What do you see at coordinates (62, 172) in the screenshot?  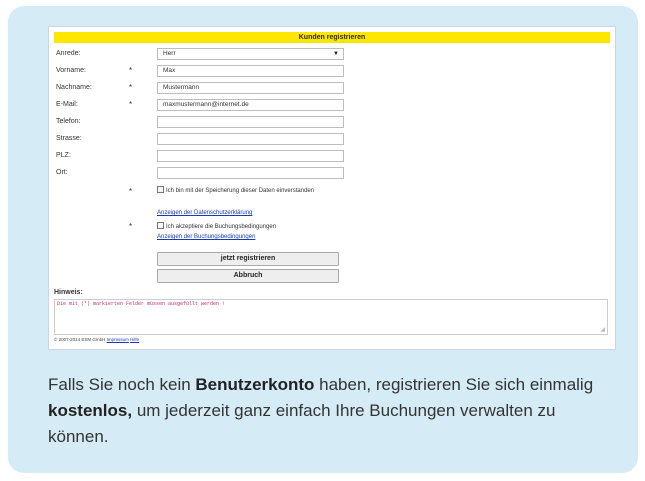 I see `field-label: Ort:` at bounding box center [62, 172].